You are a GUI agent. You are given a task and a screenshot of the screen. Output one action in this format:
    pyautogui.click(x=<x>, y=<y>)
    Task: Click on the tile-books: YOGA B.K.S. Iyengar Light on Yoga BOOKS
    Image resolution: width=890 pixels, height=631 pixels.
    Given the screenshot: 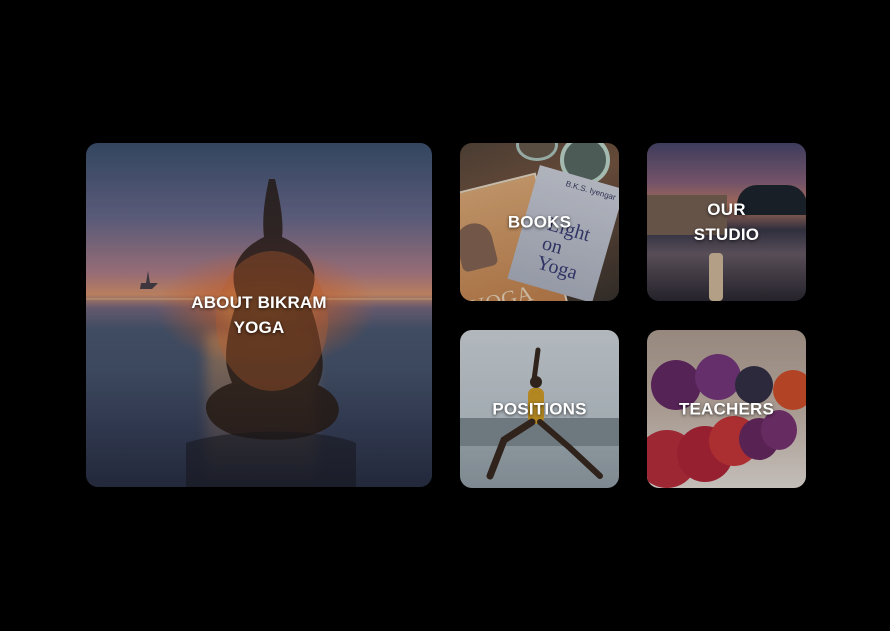 What is the action you would take?
    pyautogui.click(x=539, y=222)
    